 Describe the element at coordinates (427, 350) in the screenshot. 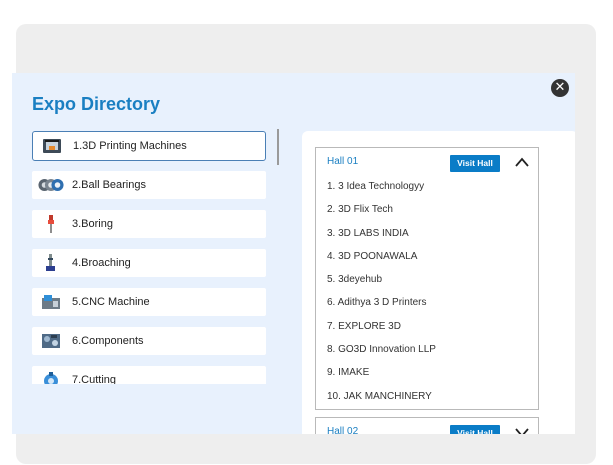

I see `exhibitor-item: 8. GO3D Innovation LLP` at that location.